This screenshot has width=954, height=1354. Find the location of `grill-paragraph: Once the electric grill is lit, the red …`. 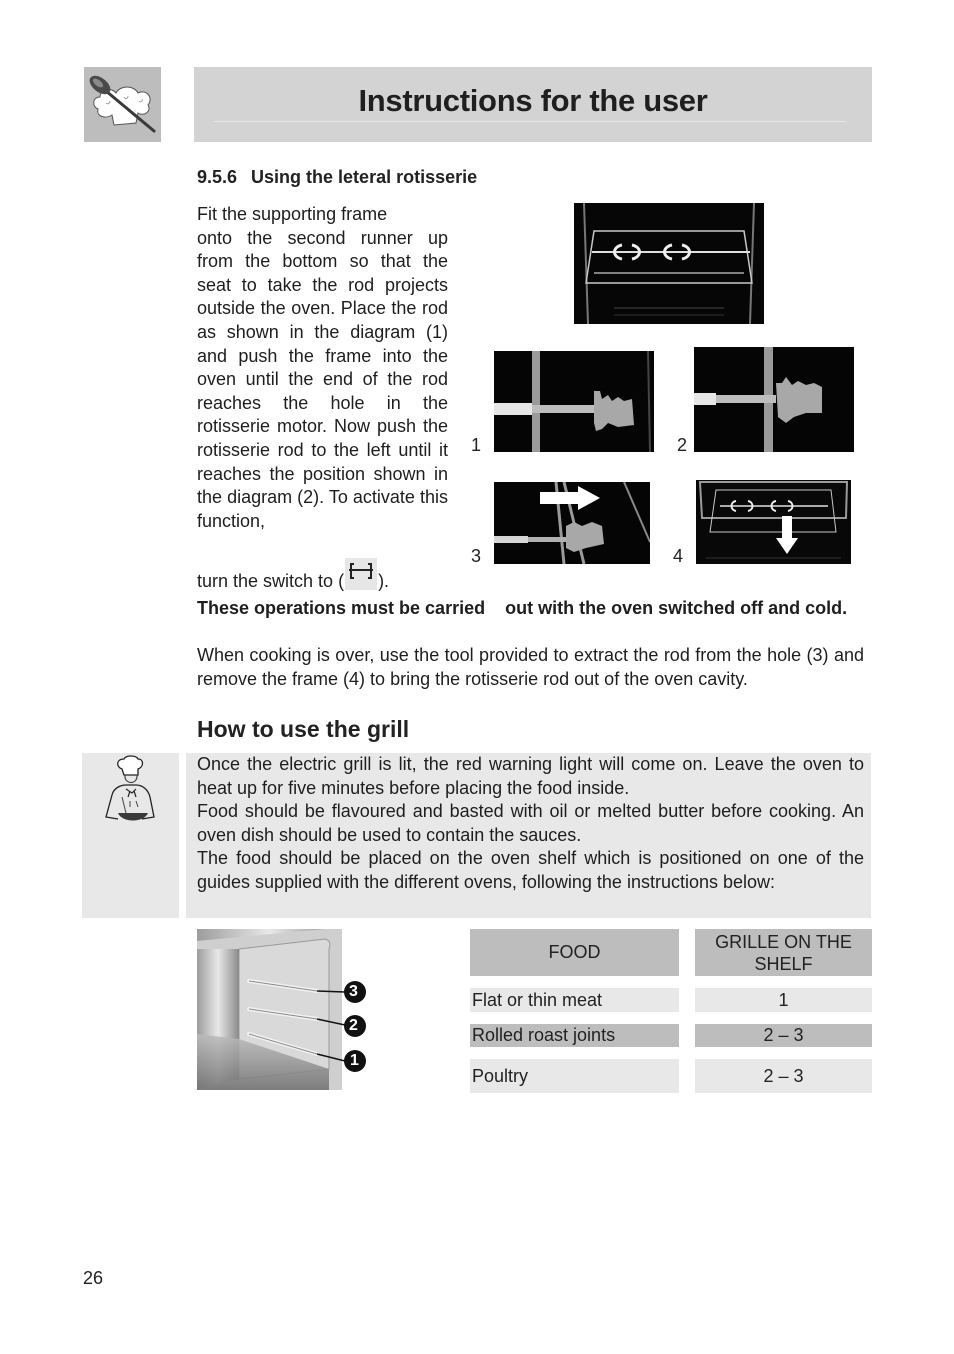

grill-paragraph: Once the electric grill is lit, the red … is located at coordinates (530, 776).